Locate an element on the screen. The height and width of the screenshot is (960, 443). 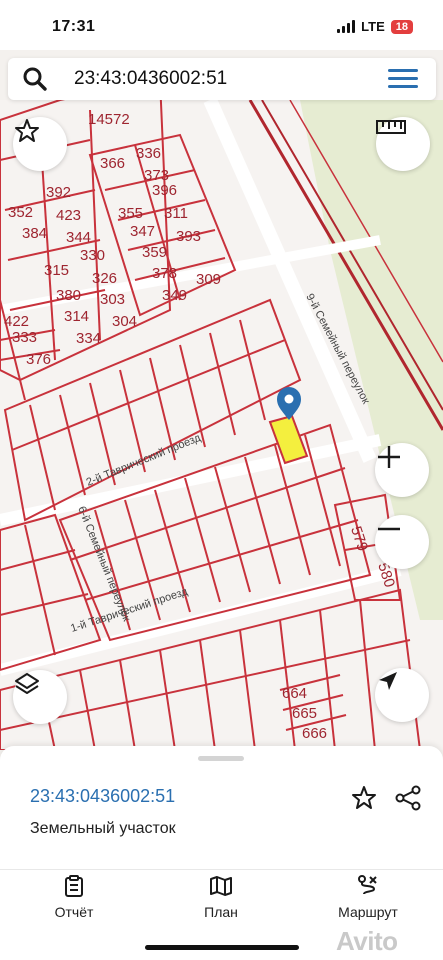
search-bar: 23:43:0436002:51 is located at coordinates (222, 79).